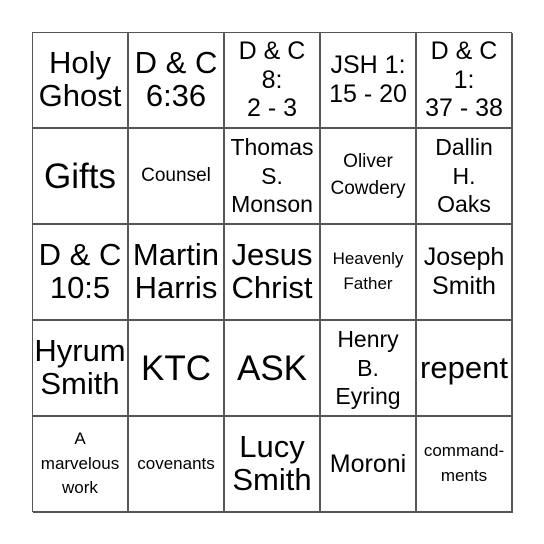  Describe the element at coordinates (465, 369) in the screenshot. I see `bingo-cell: repent` at that location.